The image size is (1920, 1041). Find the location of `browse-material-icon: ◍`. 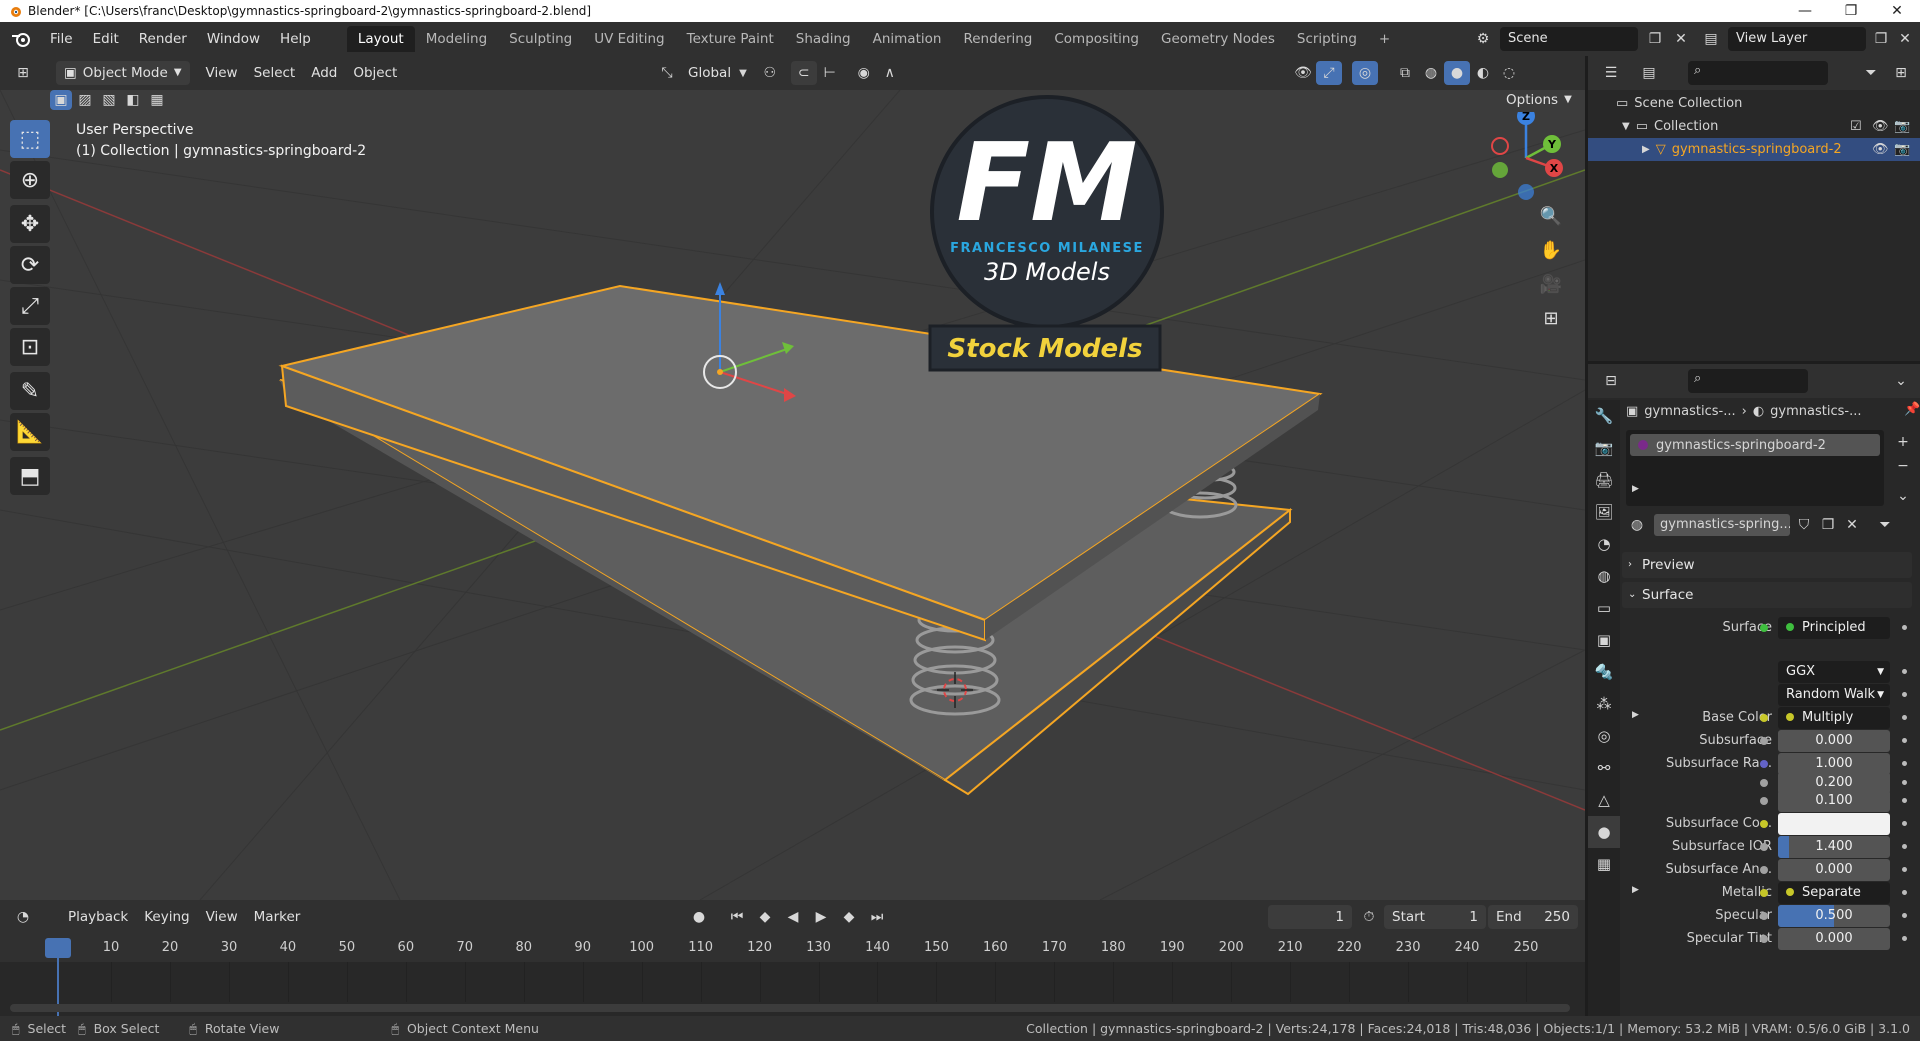

browse-material-icon: ◍ is located at coordinates (1637, 525).